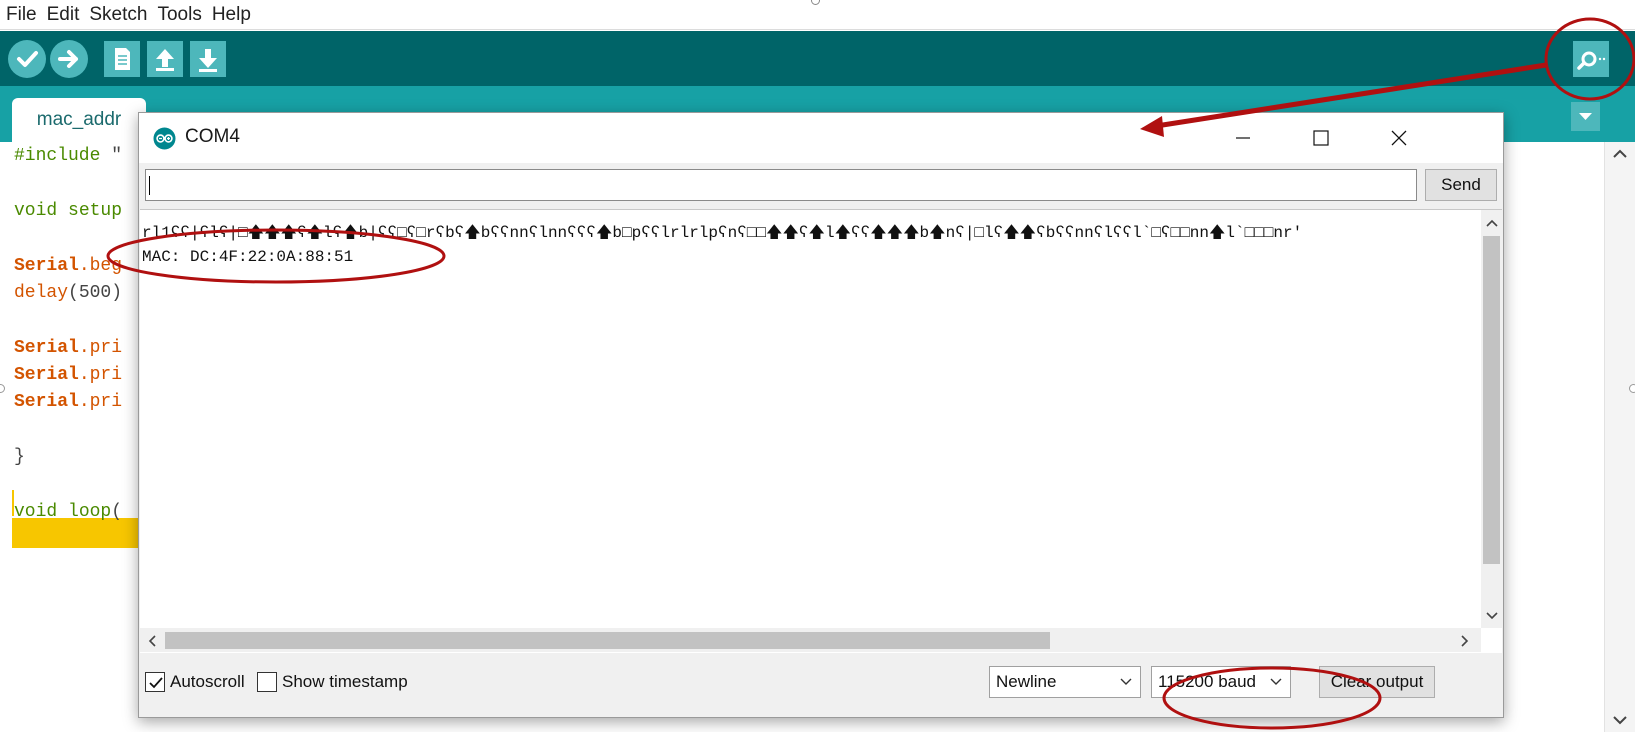  Describe the element at coordinates (117, 156) in the screenshot. I see `code-include-quote: "` at that location.